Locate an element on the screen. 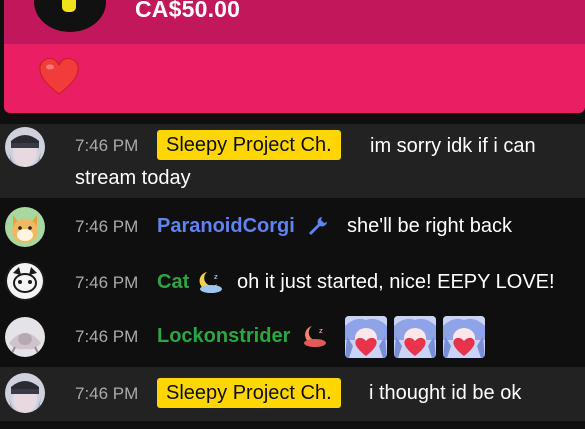  red-heart-icon is located at coordinates (59, 76).